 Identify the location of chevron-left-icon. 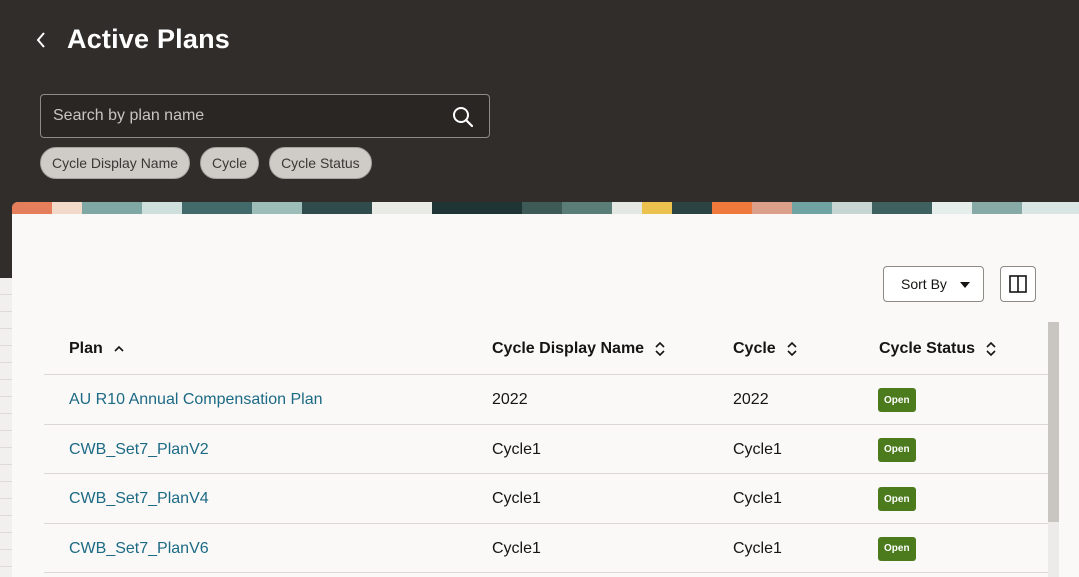
(40, 40).